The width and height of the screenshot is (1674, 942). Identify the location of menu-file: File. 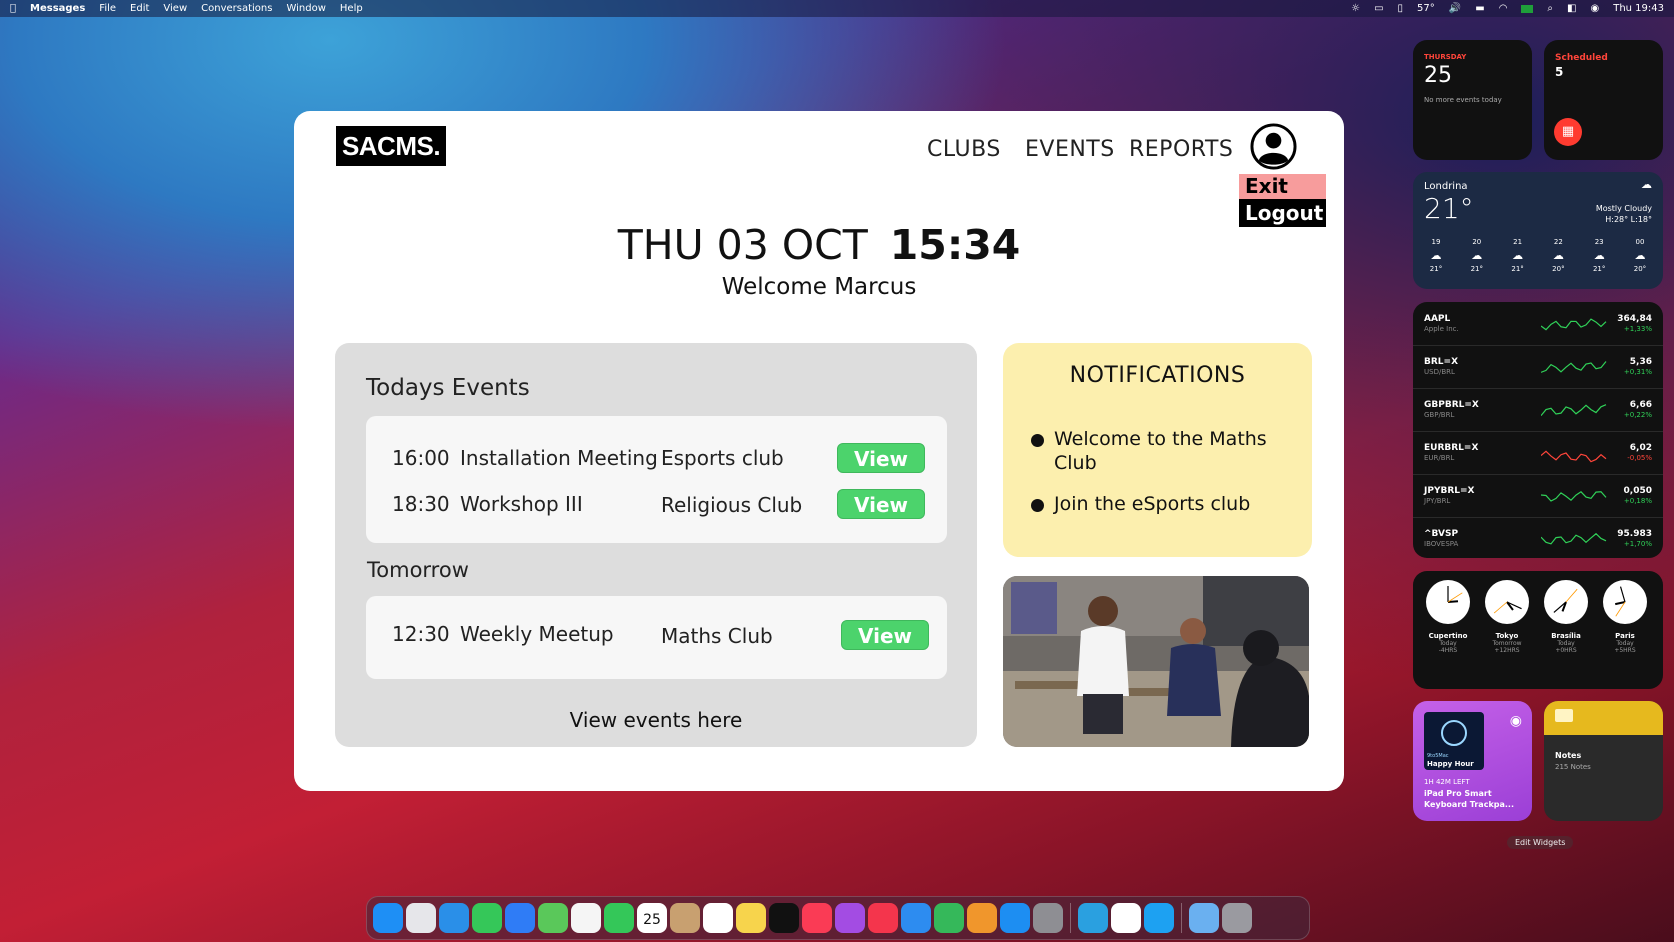
(107, 8).